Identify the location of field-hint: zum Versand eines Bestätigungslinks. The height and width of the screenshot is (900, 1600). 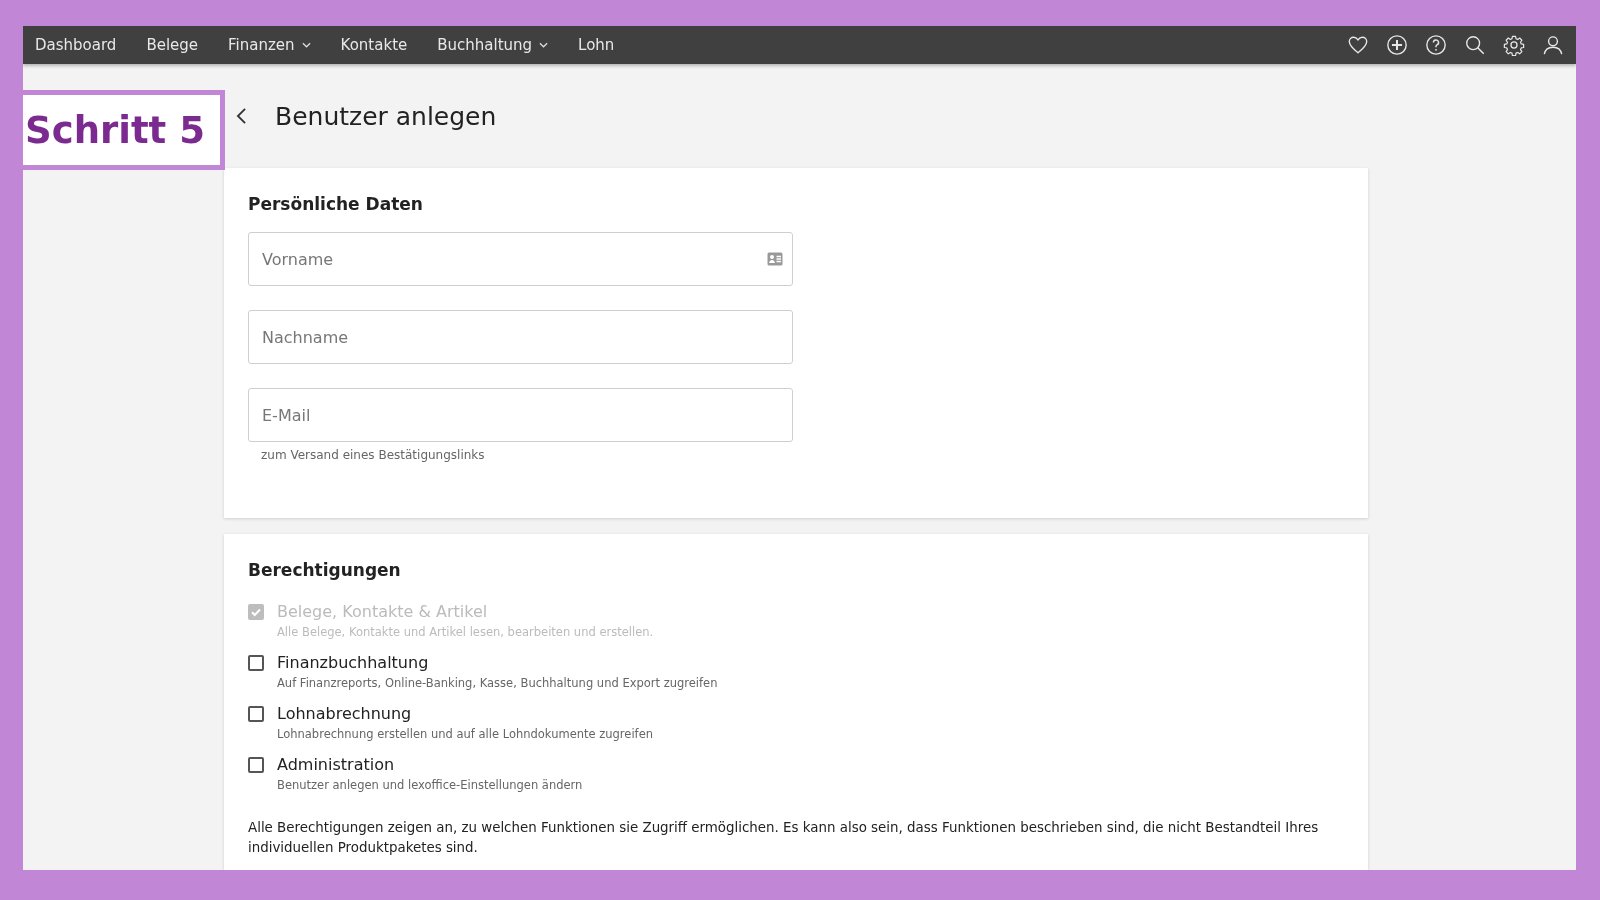
(373, 455).